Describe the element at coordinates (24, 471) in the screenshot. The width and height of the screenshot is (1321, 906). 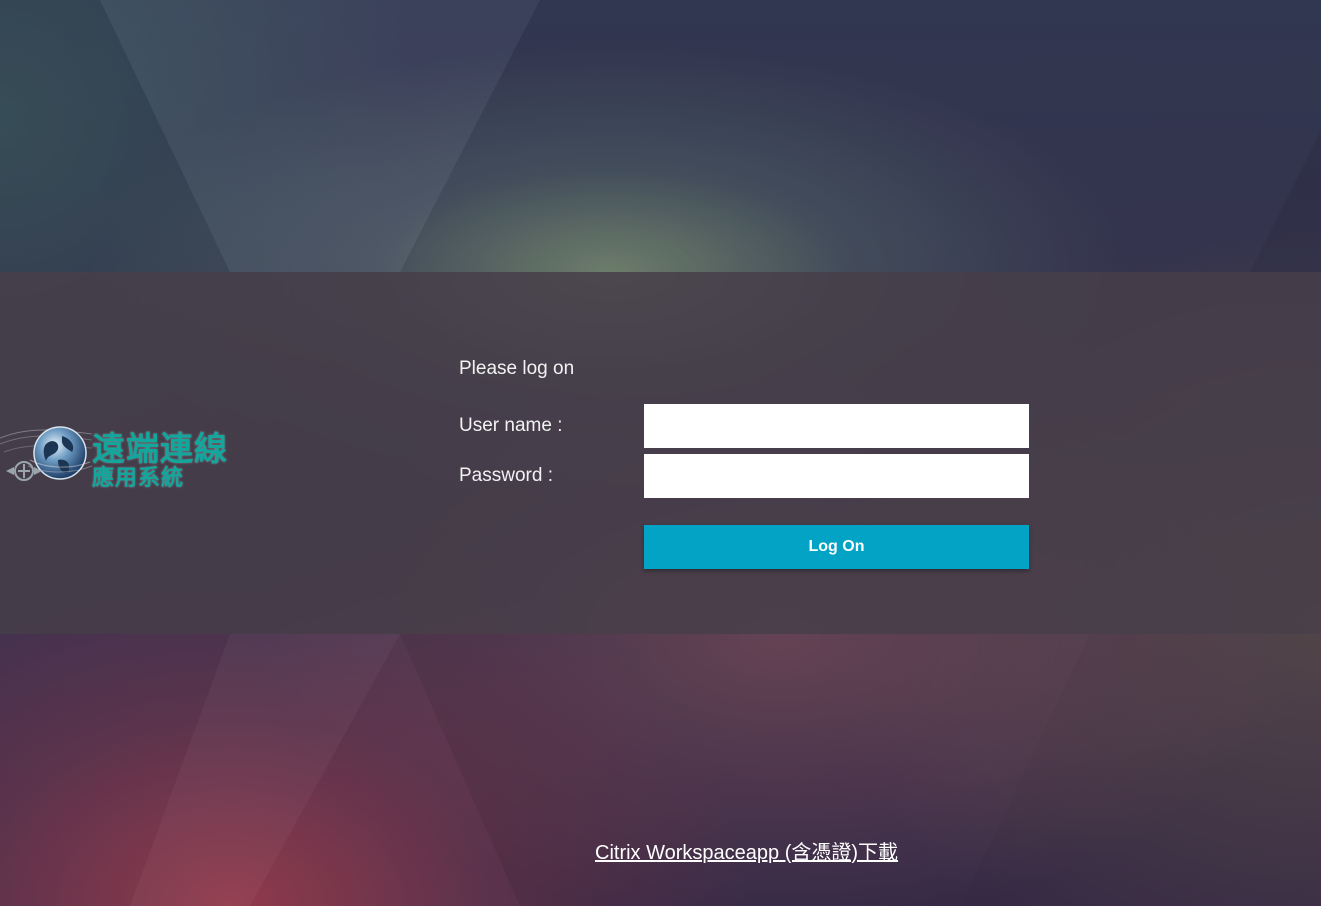
I see `postal-emblem-icon` at that location.